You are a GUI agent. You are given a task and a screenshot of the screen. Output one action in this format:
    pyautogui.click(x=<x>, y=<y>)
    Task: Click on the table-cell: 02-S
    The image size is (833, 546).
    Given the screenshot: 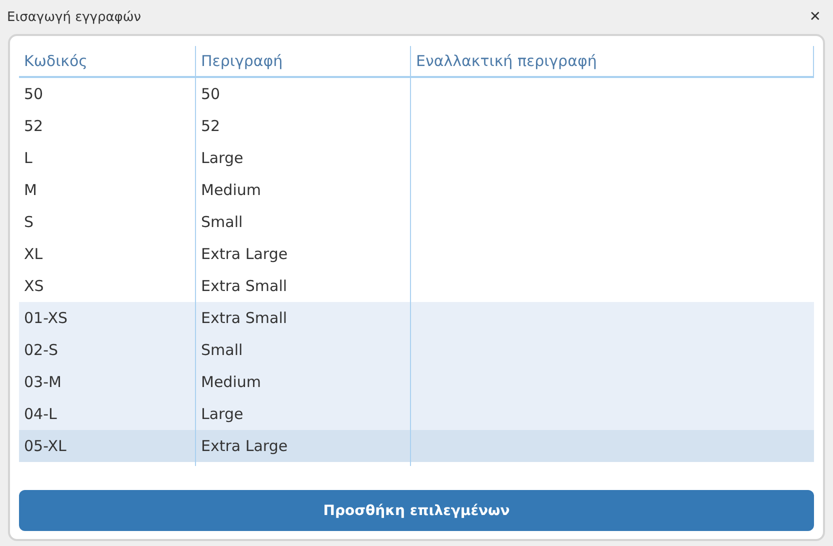 What is the action you would take?
    pyautogui.click(x=41, y=350)
    